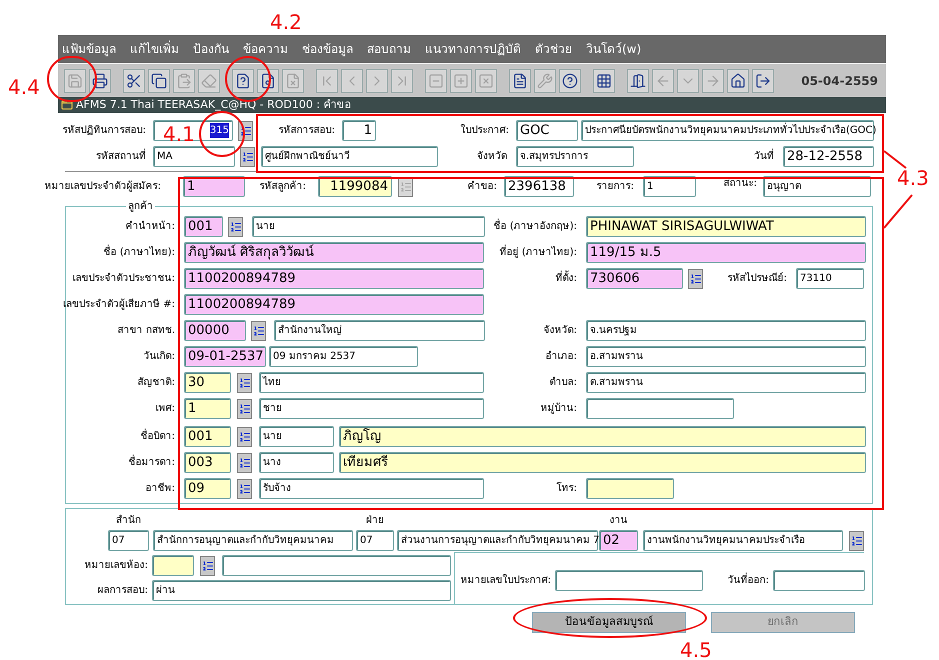  What do you see at coordinates (615, 187) in the screenshot?
I see `field-label: รายการ:` at bounding box center [615, 187].